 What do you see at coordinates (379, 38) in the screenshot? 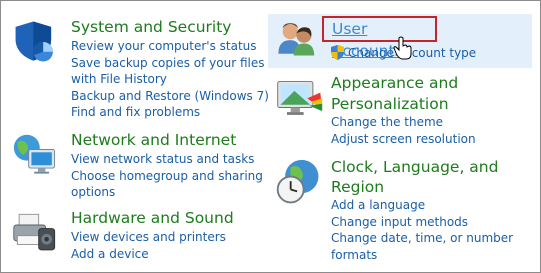
I see `category-title-user-accounts: User Accounts` at bounding box center [379, 38].